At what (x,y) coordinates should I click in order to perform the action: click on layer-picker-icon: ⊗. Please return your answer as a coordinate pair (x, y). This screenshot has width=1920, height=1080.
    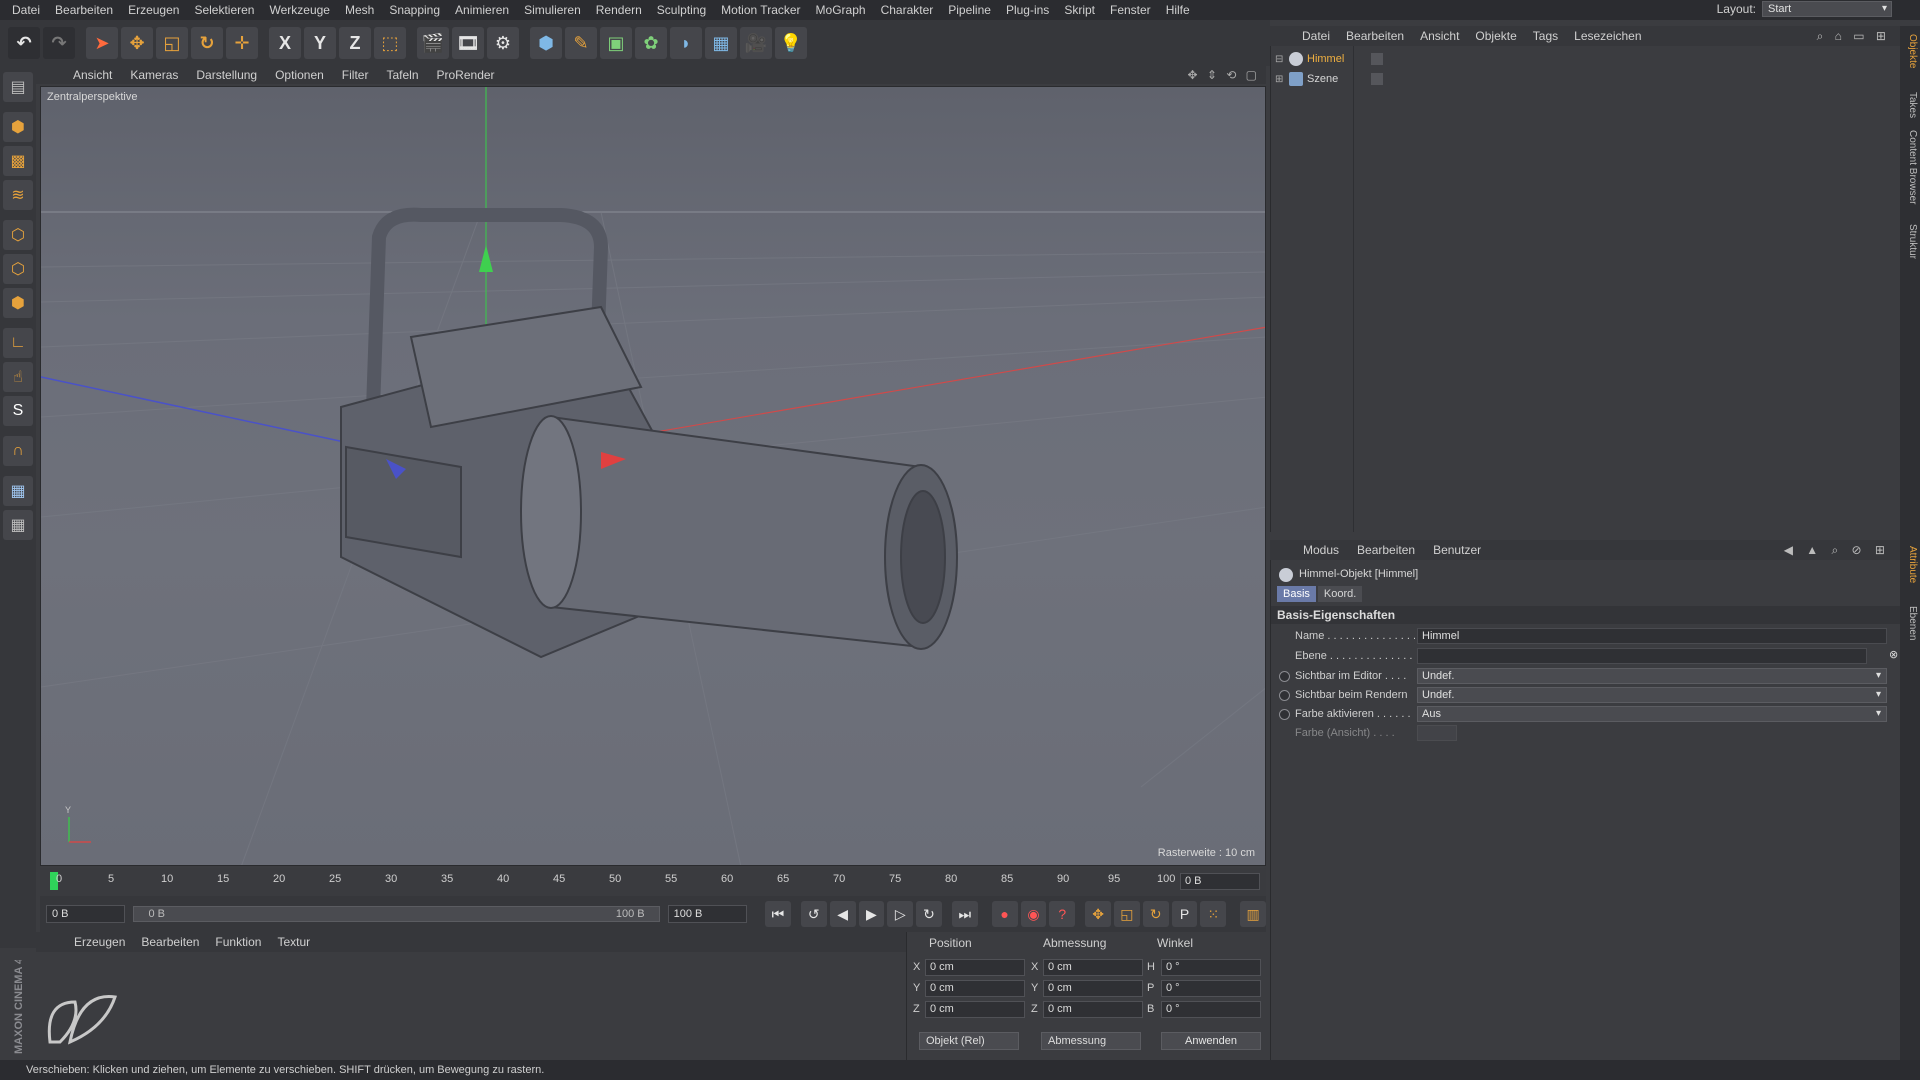
    Looking at the image, I should click on (1894, 656).